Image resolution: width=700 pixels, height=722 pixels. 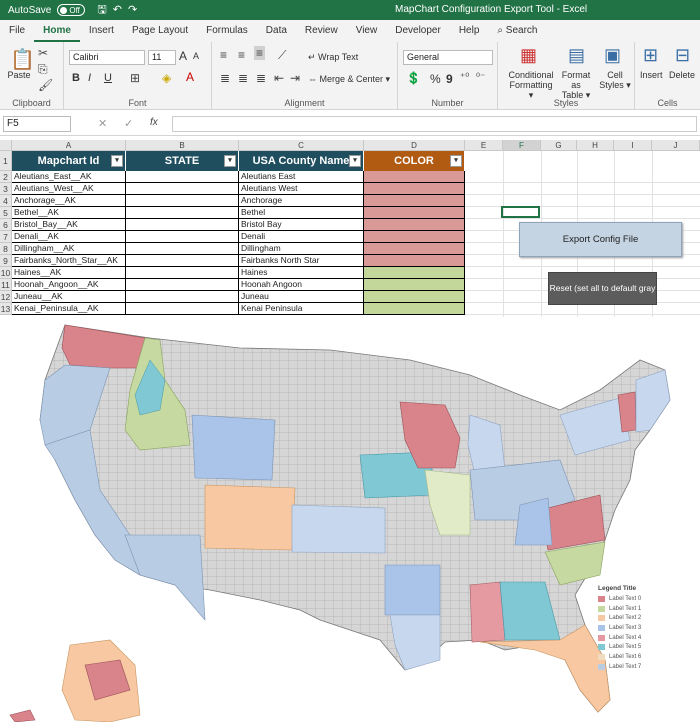 I want to click on cell-county-name: Aleutians West, so click(x=301, y=189).